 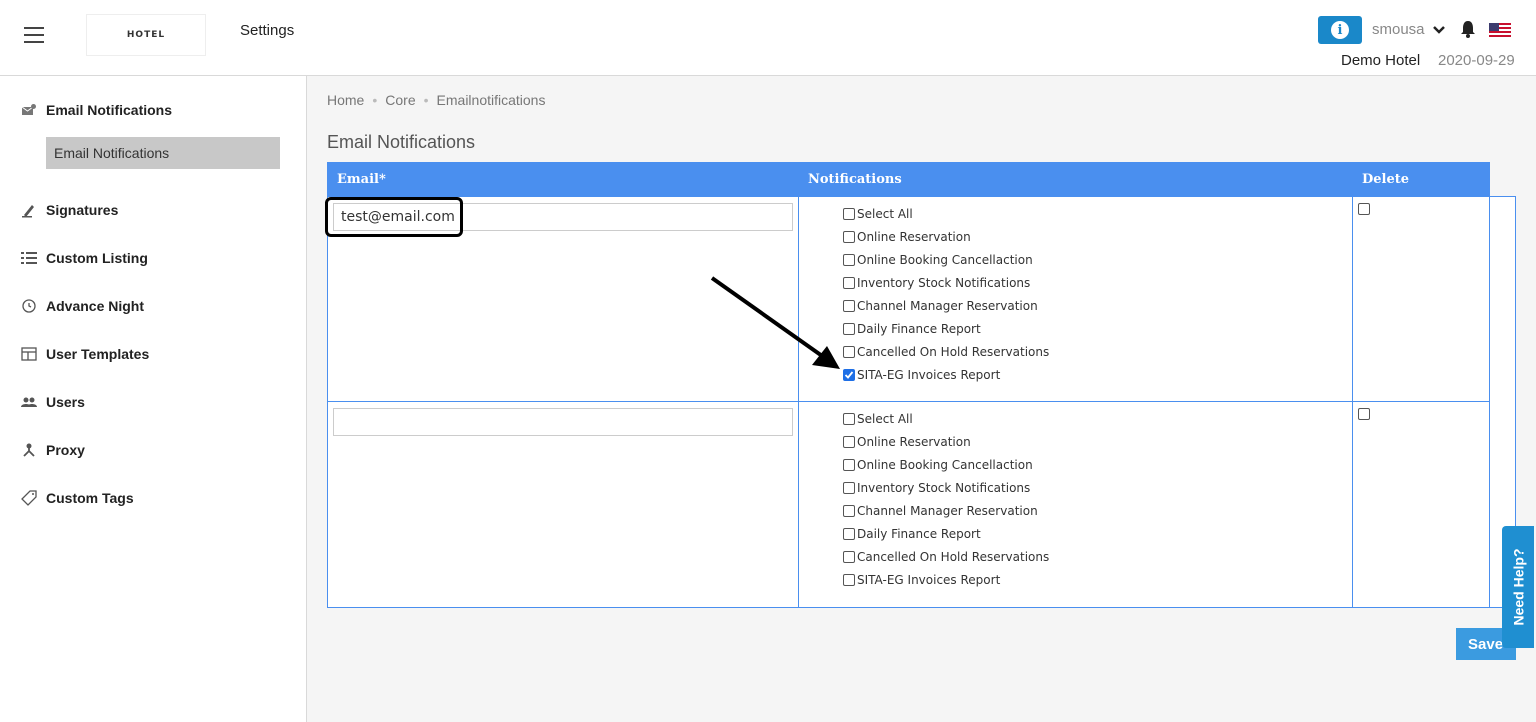 I want to click on info-icon: i, so click(x=1340, y=30).